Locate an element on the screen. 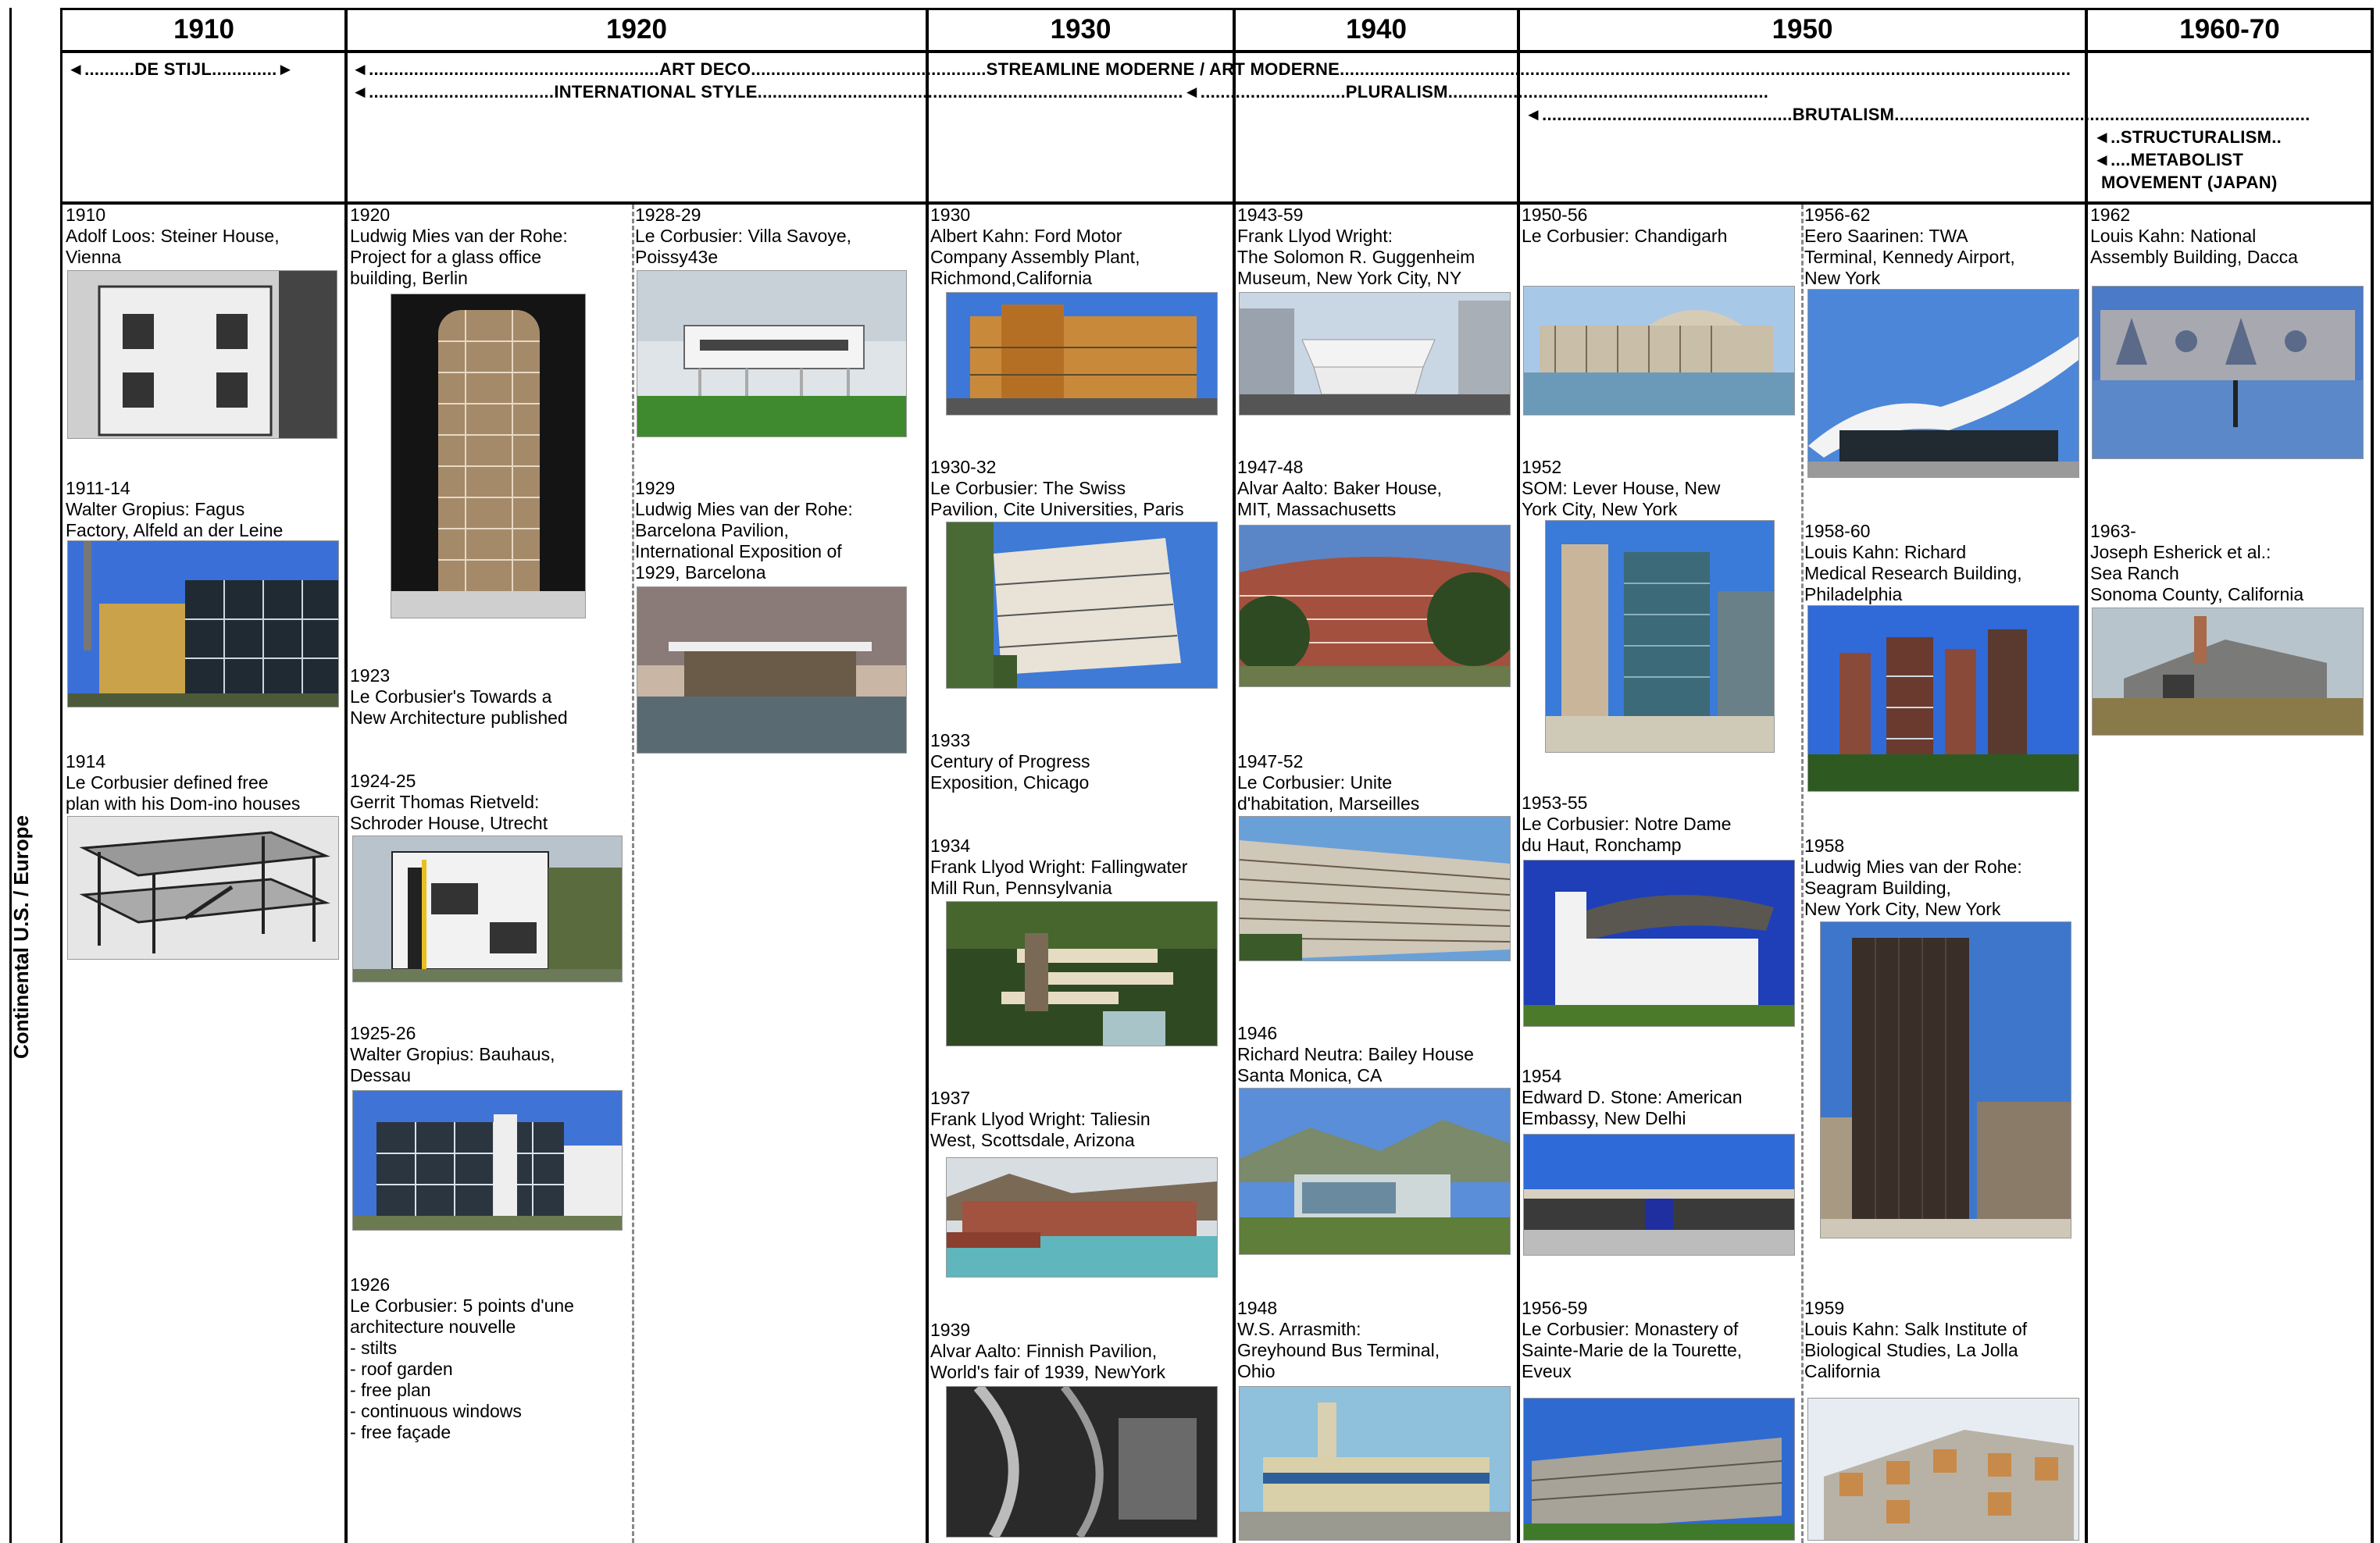 This screenshot has width=2380, height=1543. entry-title: Le Corbusier: Villa Savoye, Poissy43e is located at coordinates (743, 246).